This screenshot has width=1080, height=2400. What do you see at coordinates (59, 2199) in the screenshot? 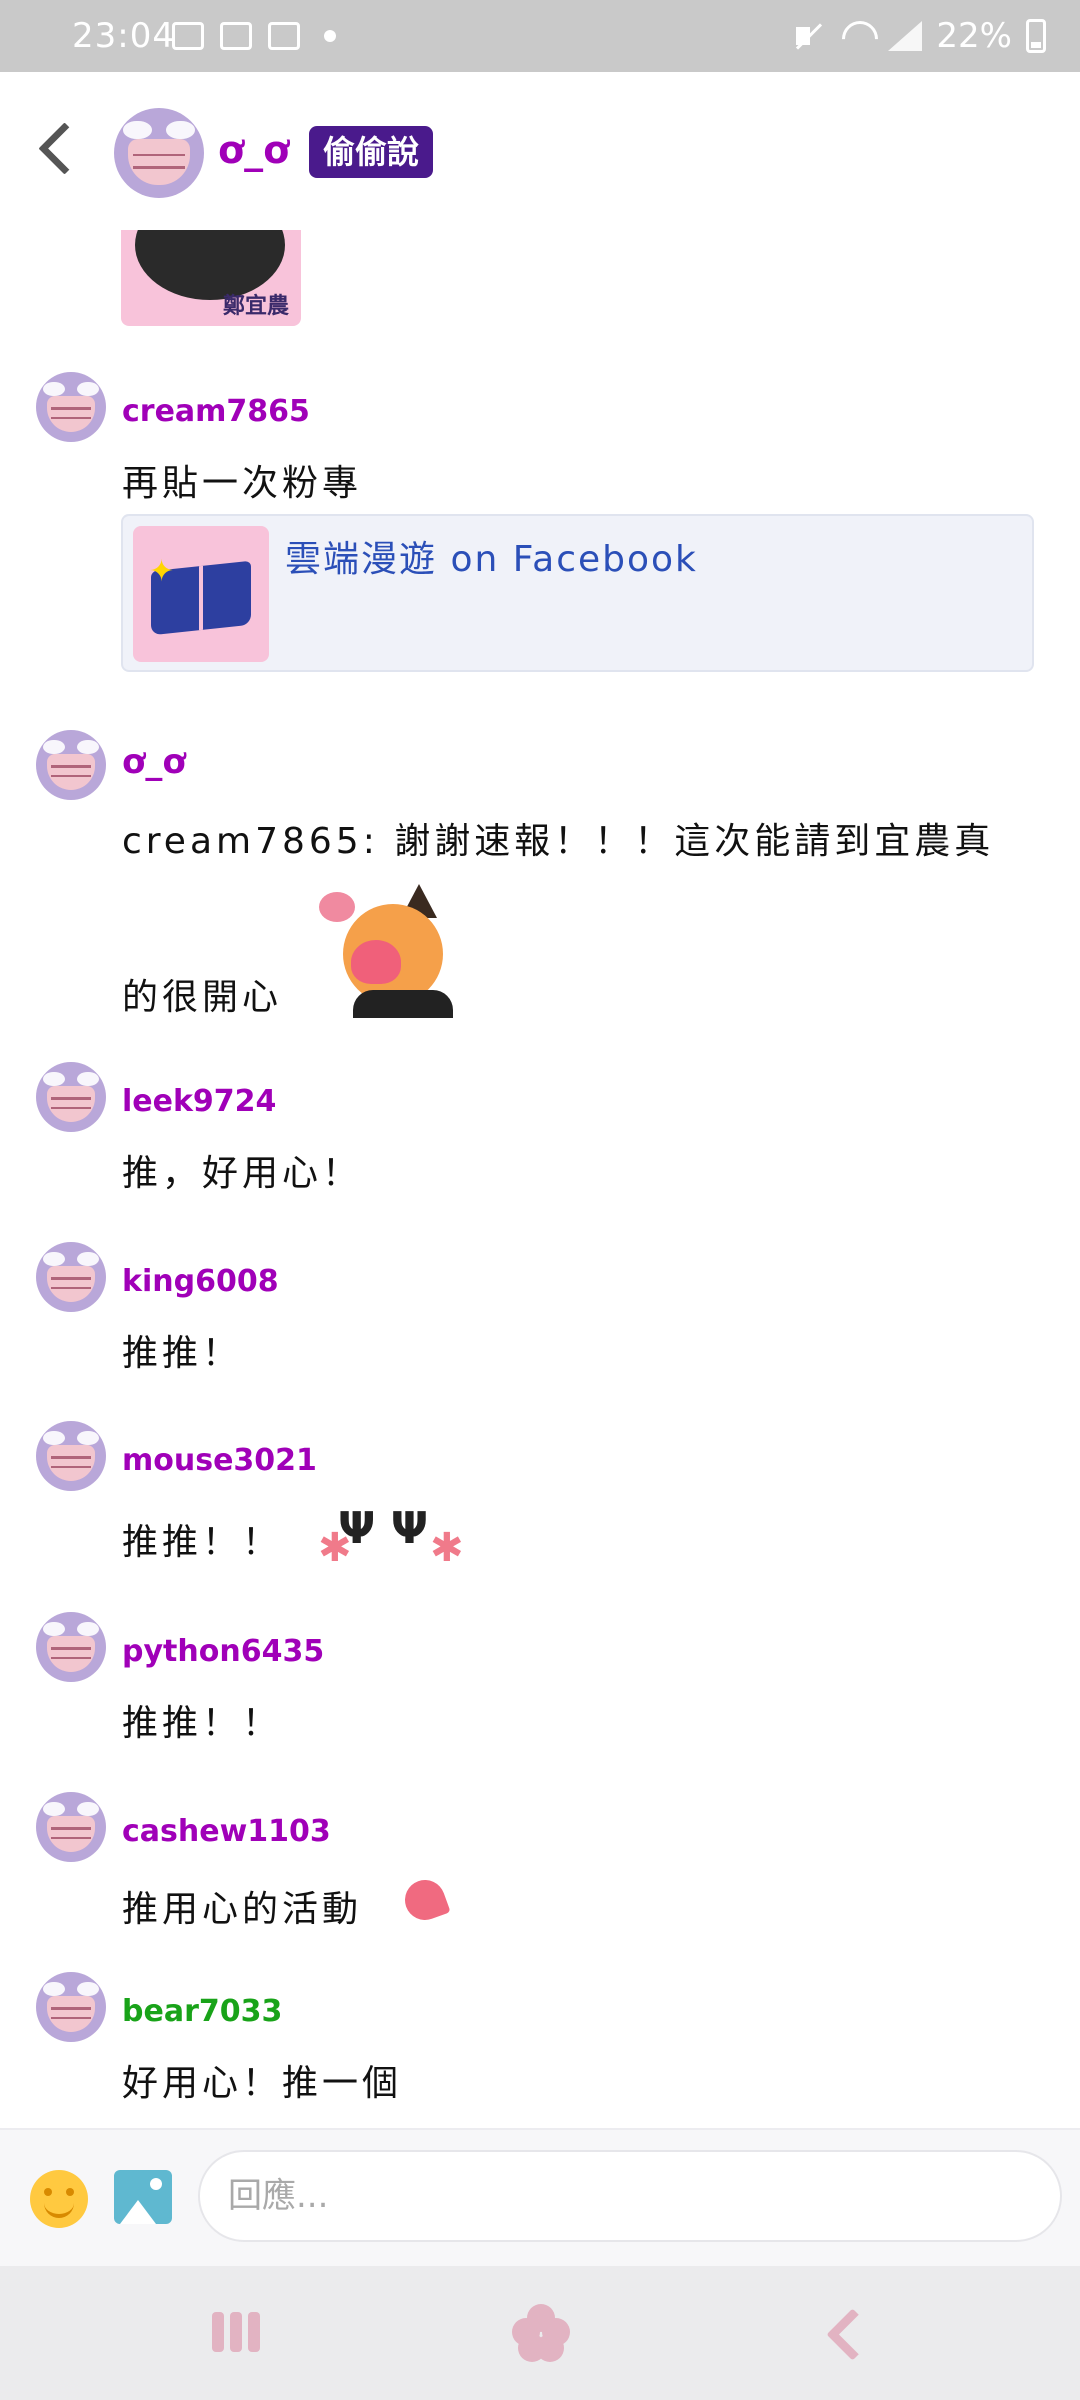
I see `emoji-button` at bounding box center [59, 2199].